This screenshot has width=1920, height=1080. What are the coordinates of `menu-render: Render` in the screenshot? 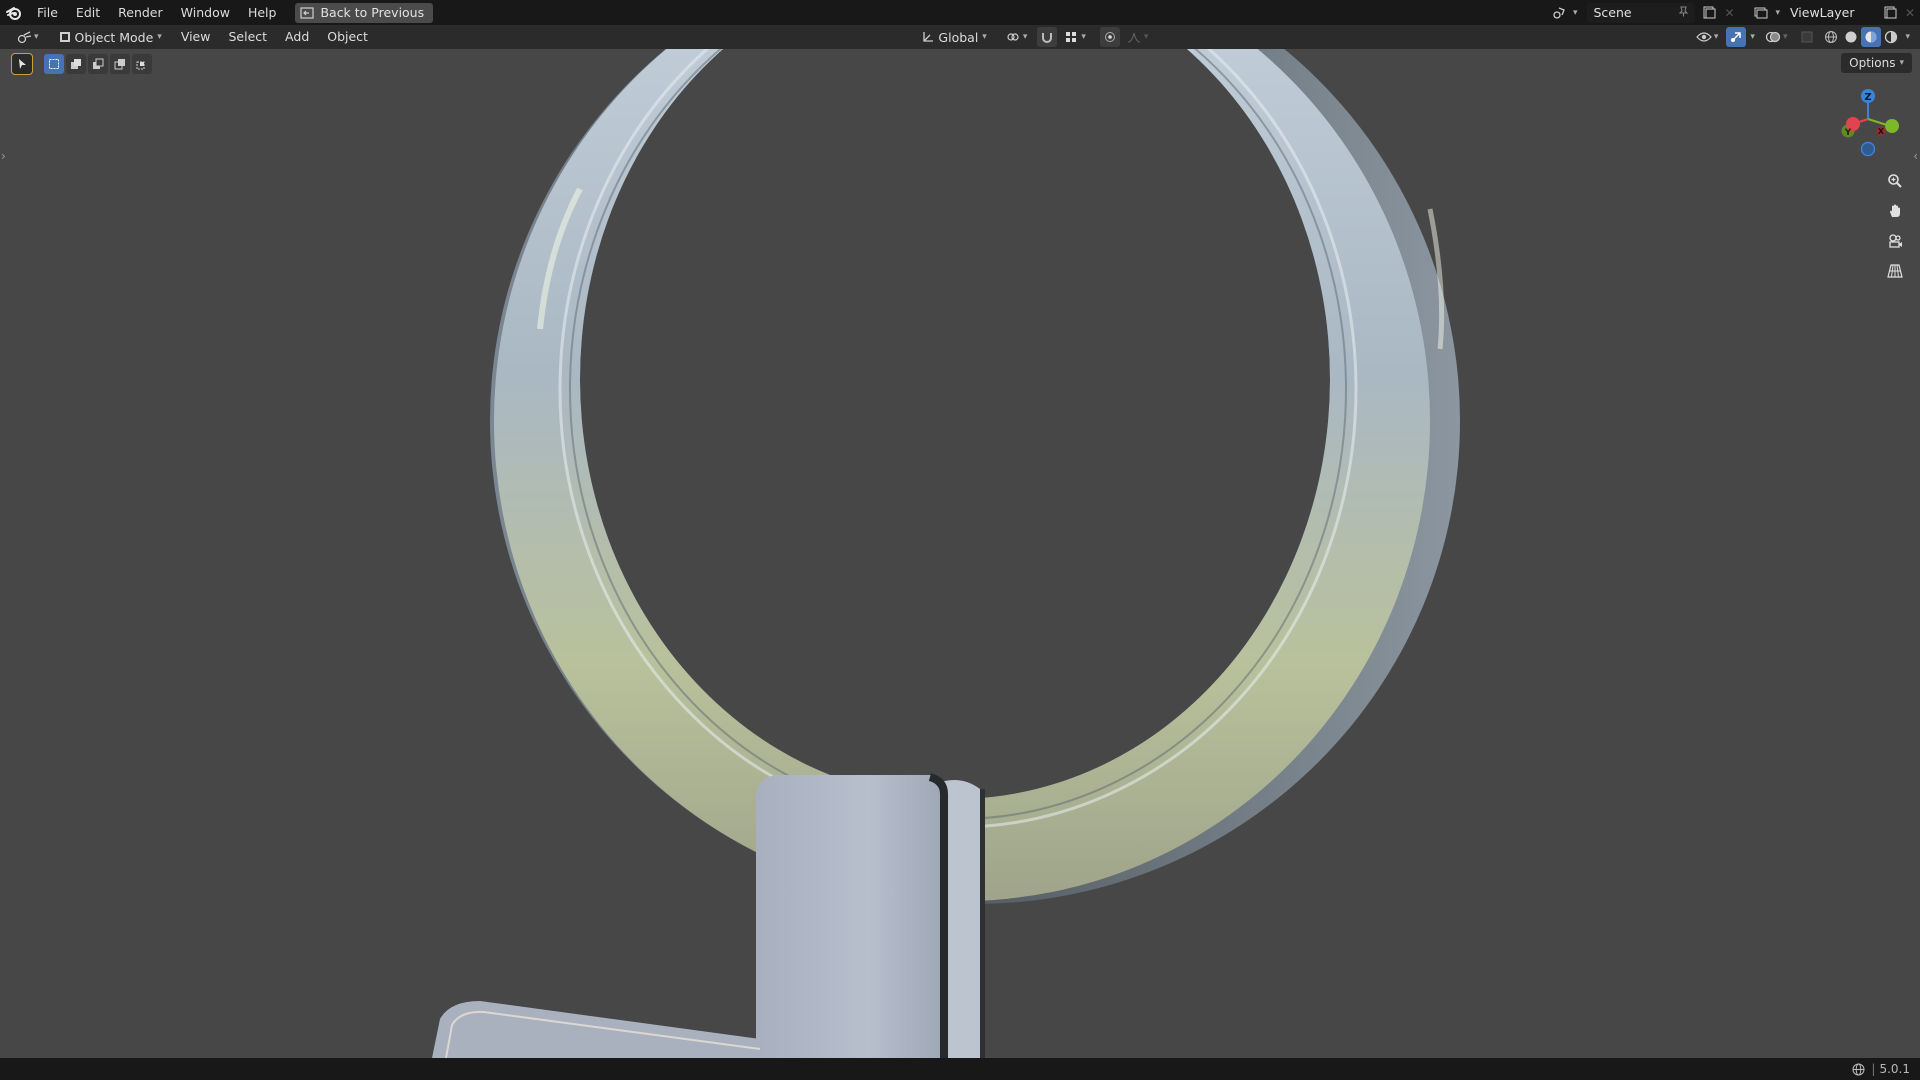 It's located at (140, 13).